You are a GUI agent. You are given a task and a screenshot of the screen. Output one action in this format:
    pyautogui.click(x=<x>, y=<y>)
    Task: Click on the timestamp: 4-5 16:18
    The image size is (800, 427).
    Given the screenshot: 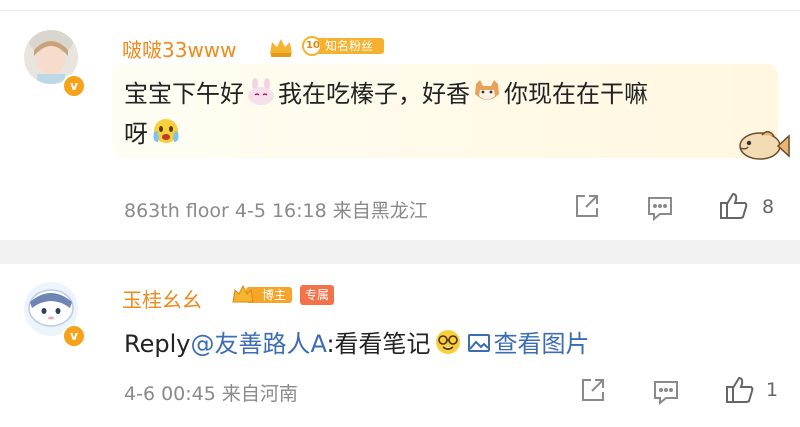 What is the action you would take?
    pyautogui.click(x=280, y=211)
    